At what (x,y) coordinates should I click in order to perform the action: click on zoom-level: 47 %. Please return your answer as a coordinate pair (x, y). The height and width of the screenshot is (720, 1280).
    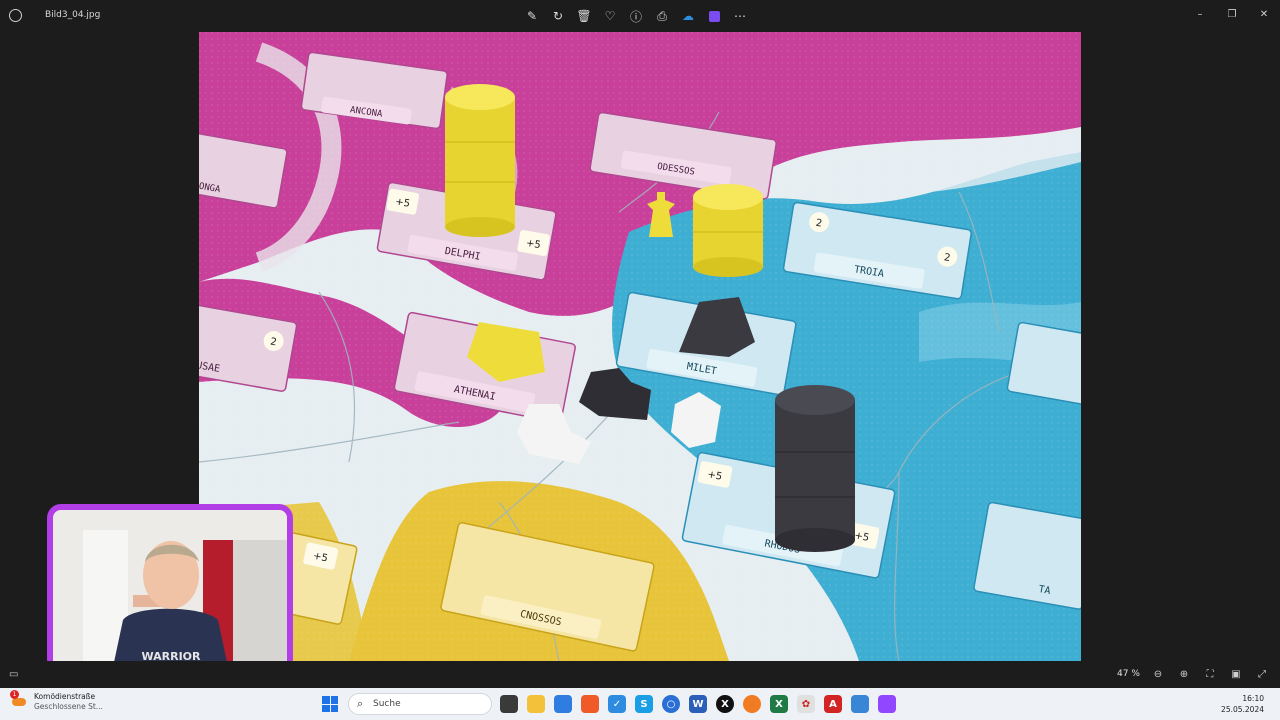
    Looking at the image, I should click on (1128, 674).